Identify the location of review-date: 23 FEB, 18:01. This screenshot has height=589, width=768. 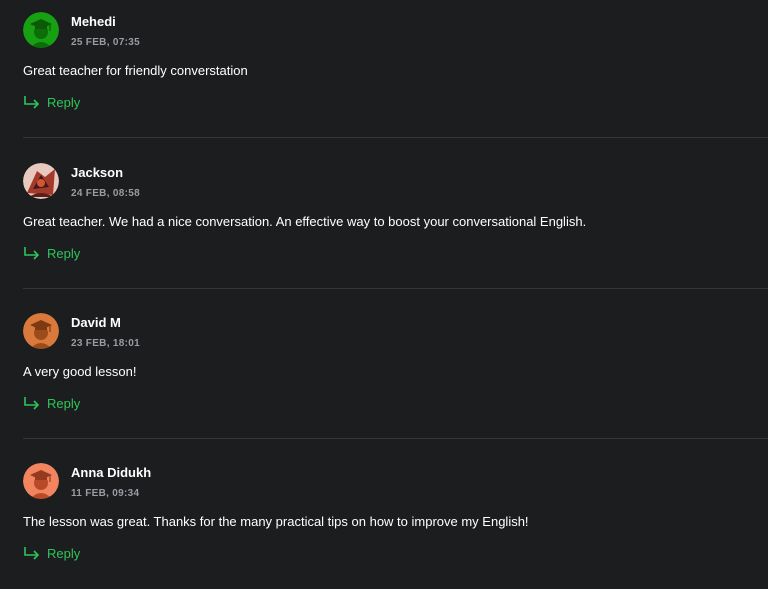
(105, 343).